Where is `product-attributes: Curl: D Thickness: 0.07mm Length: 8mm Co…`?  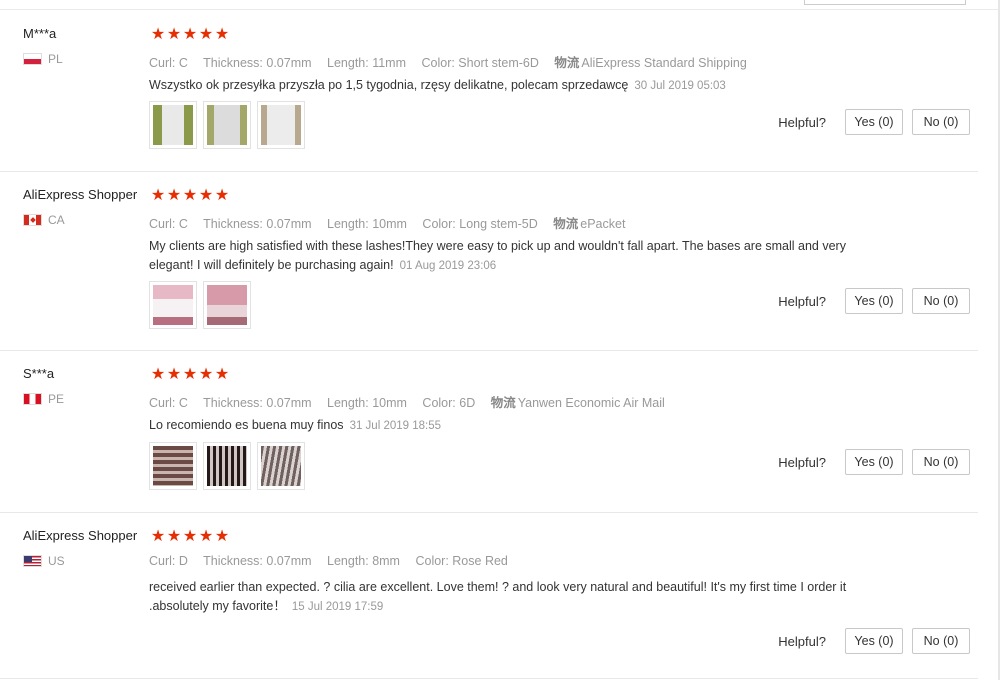 product-attributes: Curl: D Thickness: 0.07mm Length: 8mm Co… is located at coordinates (334, 561).